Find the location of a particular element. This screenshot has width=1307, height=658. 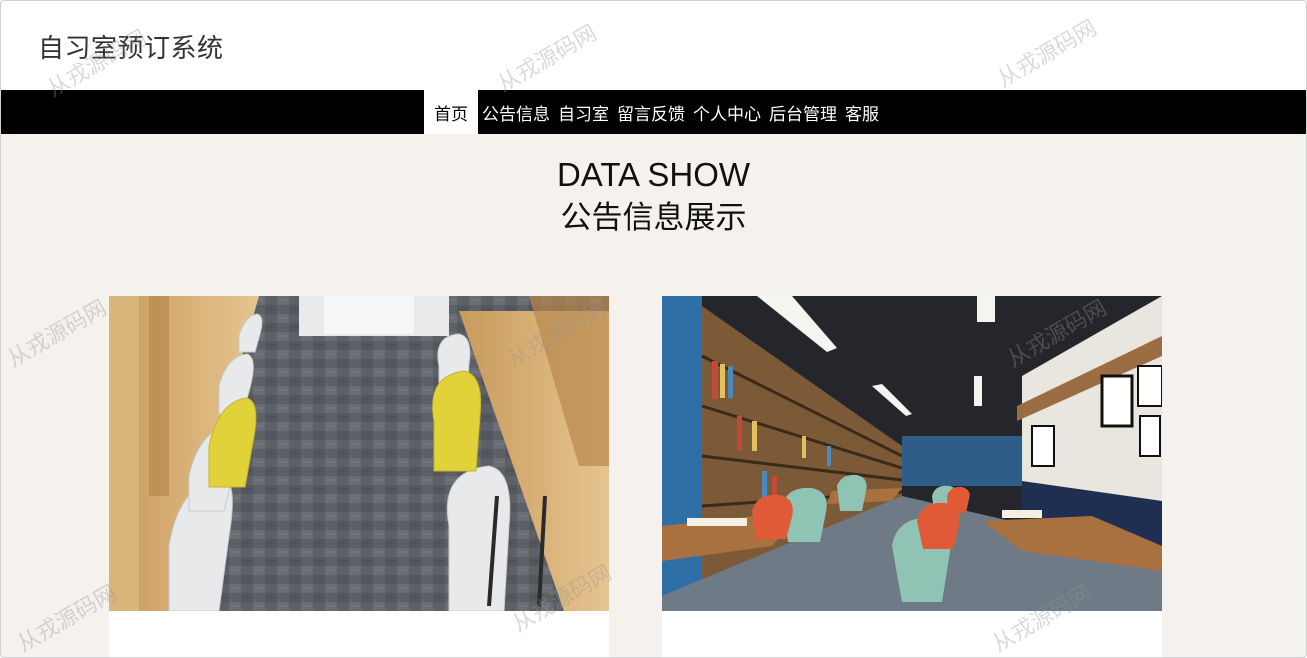

nav-item-study-rooms: 自习室 is located at coordinates (583, 112).